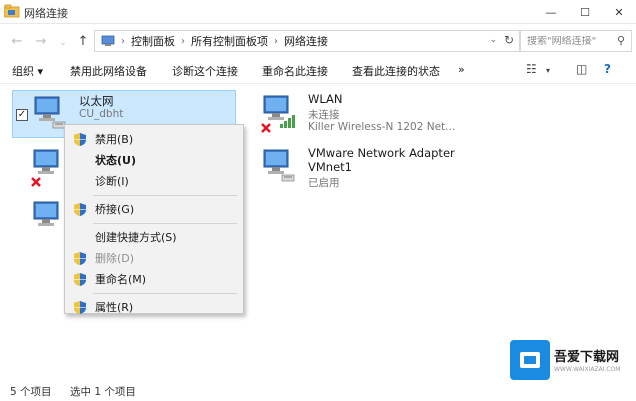 This screenshot has height=401, width=636. I want to click on organize-button: 组织 ▾, so click(27, 71).